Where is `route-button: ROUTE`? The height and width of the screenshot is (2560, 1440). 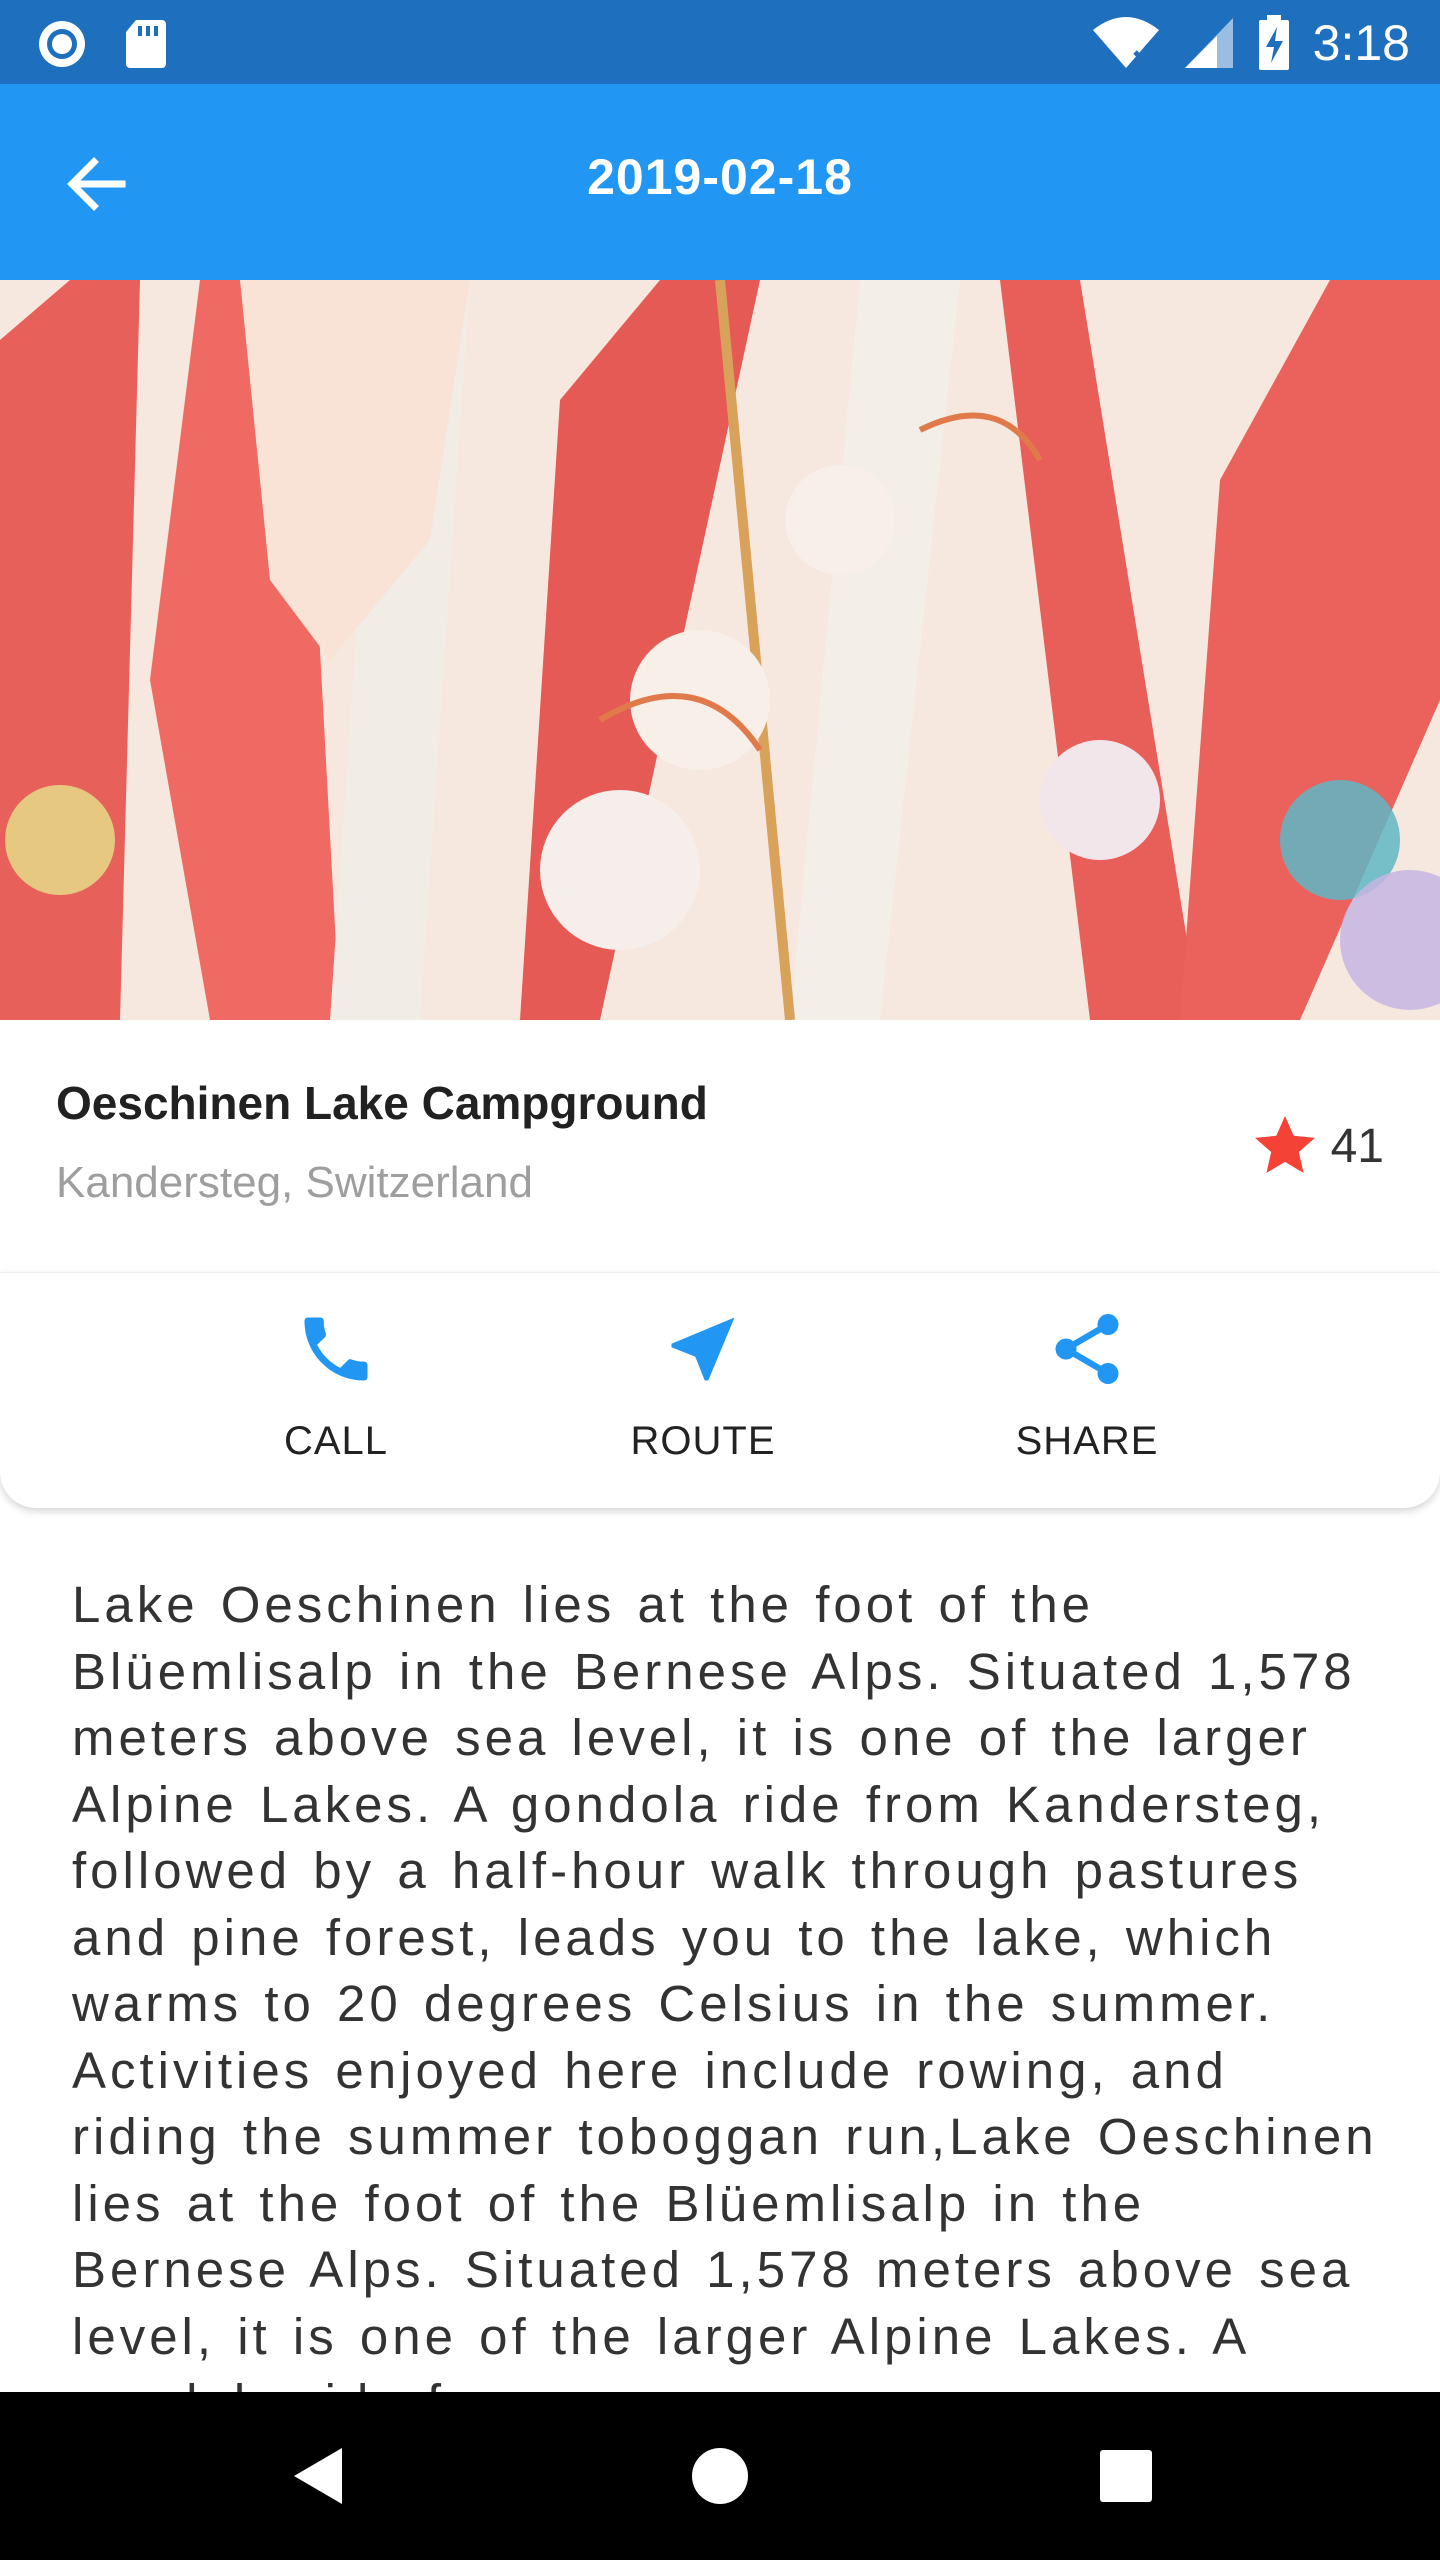 route-button: ROUTE is located at coordinates (703, 1385).